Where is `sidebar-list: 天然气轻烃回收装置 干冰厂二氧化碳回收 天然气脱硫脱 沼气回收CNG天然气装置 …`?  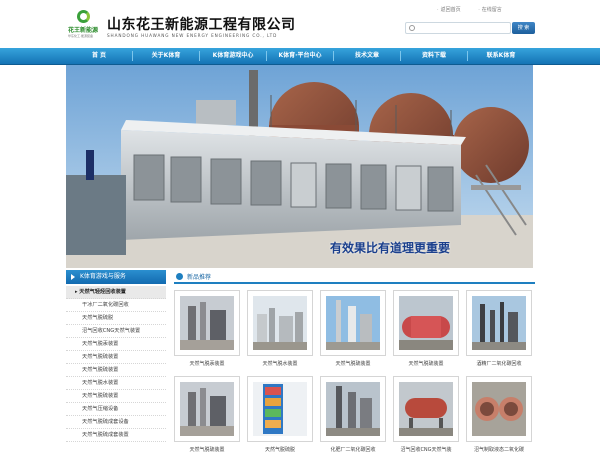 sidebar-list: 天然气轻烃回收装置 干冰厂二氧化碳回收 天然气脱硫脱 沼气回收CNG天然气装置 … is located at coordinates (116, 364).